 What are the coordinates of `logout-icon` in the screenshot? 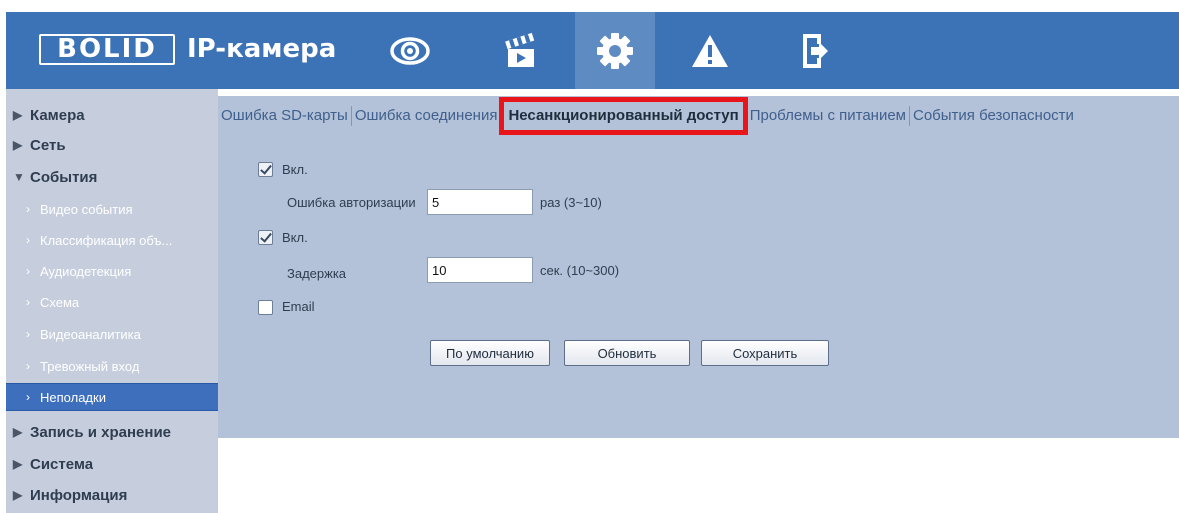 It's located at (815, 50).